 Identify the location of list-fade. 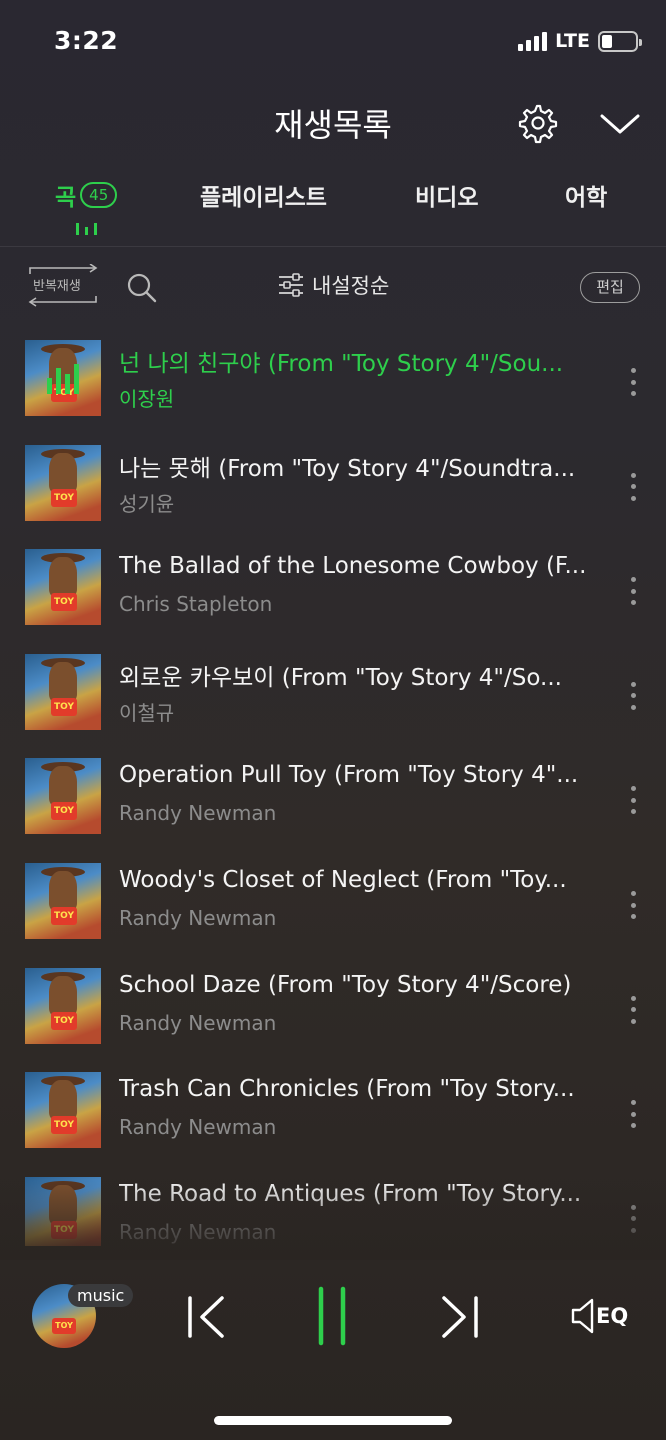
(333, 1220).